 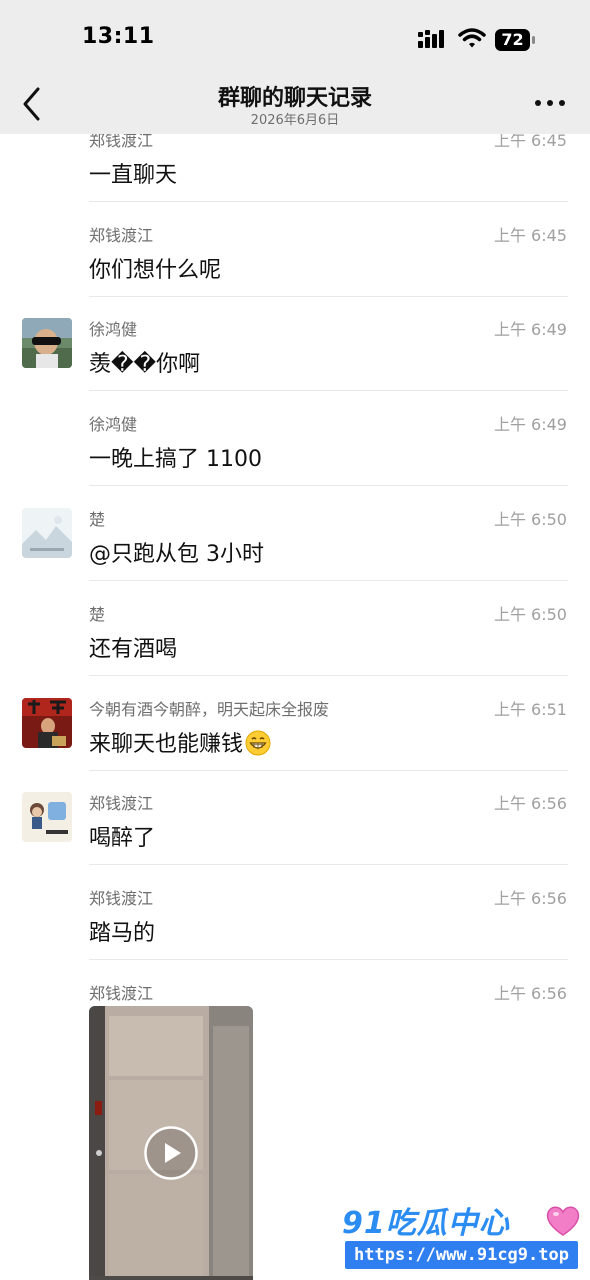 I want to click on message-item: 楚 上午 6:50 还有酒喝, so click(x=295, y=628).